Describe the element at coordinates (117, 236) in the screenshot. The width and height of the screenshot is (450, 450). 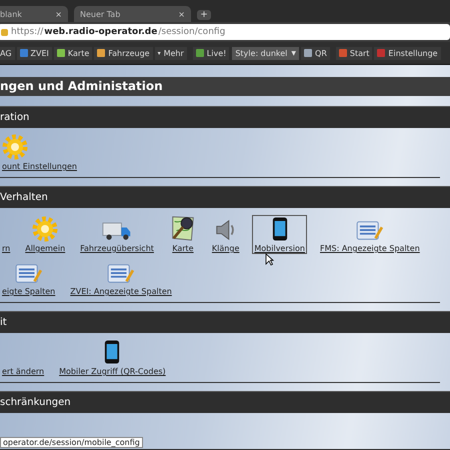
I see `settings-link: Fahrzeugübersicht` at that location.